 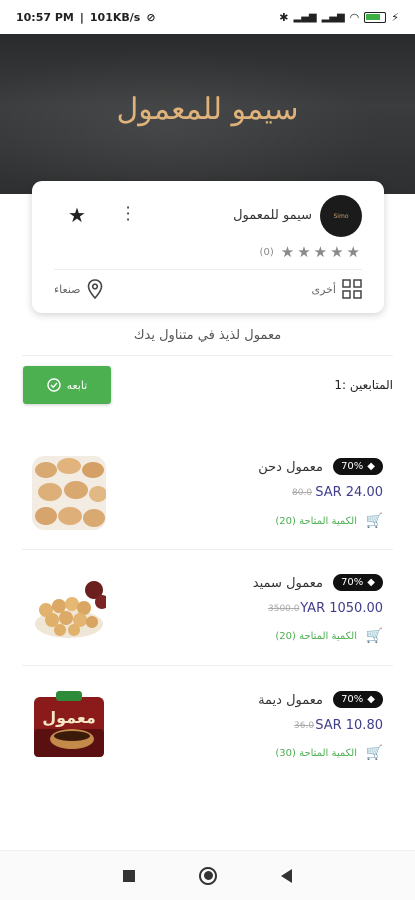 What do you see at coordinates (53, 385) in the screenshot?
I see `check-circle-icon` at bounding box center [53, 385].